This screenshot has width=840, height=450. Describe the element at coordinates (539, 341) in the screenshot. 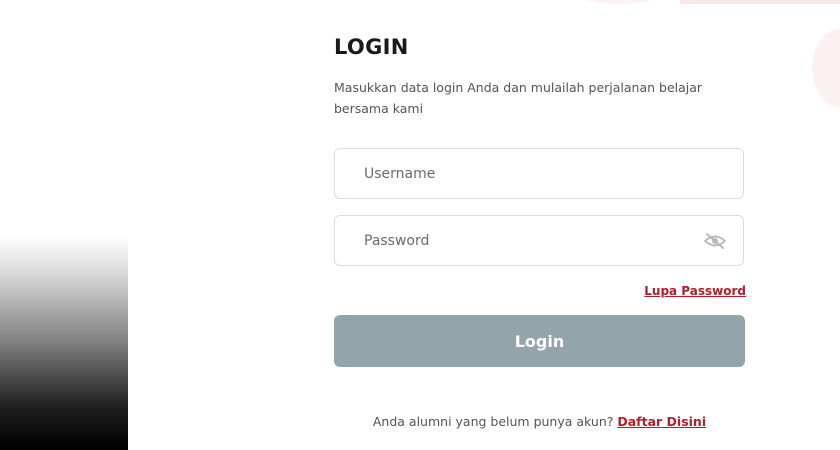

I see `login-button: Login` at that location.